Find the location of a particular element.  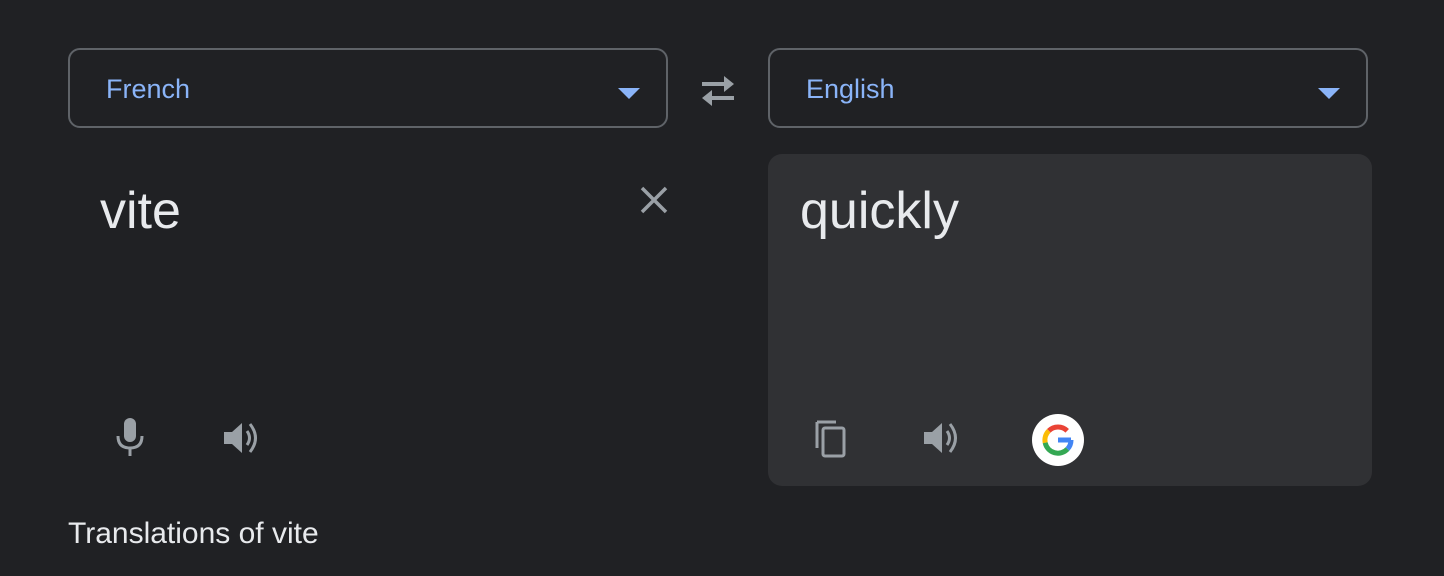

clear-source-button is located at coordinates (654, 202).